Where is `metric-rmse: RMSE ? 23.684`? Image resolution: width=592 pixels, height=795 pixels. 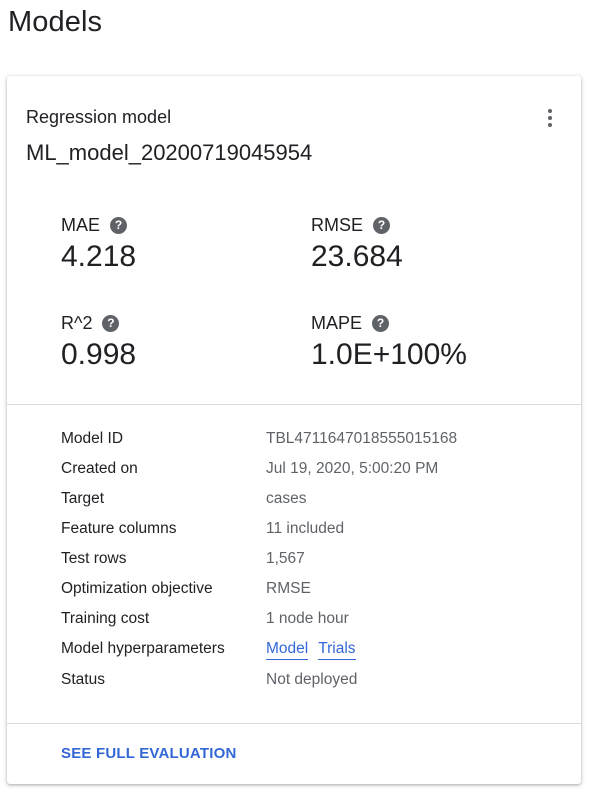 metric-rmse: RMSE ? 23.684 is located at coordinates (357, 244).